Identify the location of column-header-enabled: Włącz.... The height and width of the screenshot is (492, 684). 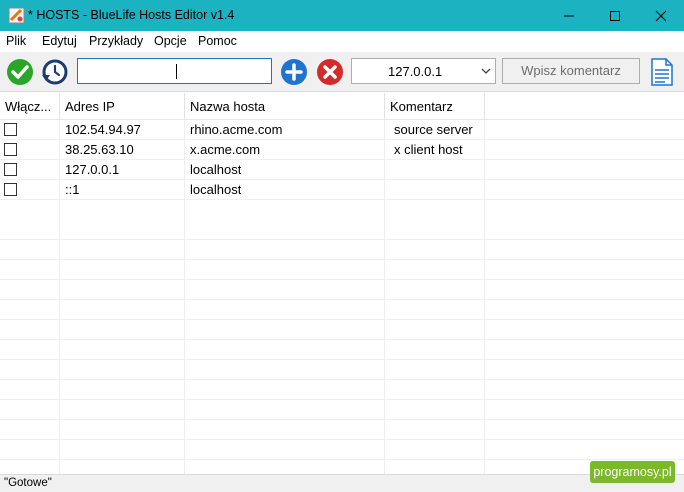
(30, 106).